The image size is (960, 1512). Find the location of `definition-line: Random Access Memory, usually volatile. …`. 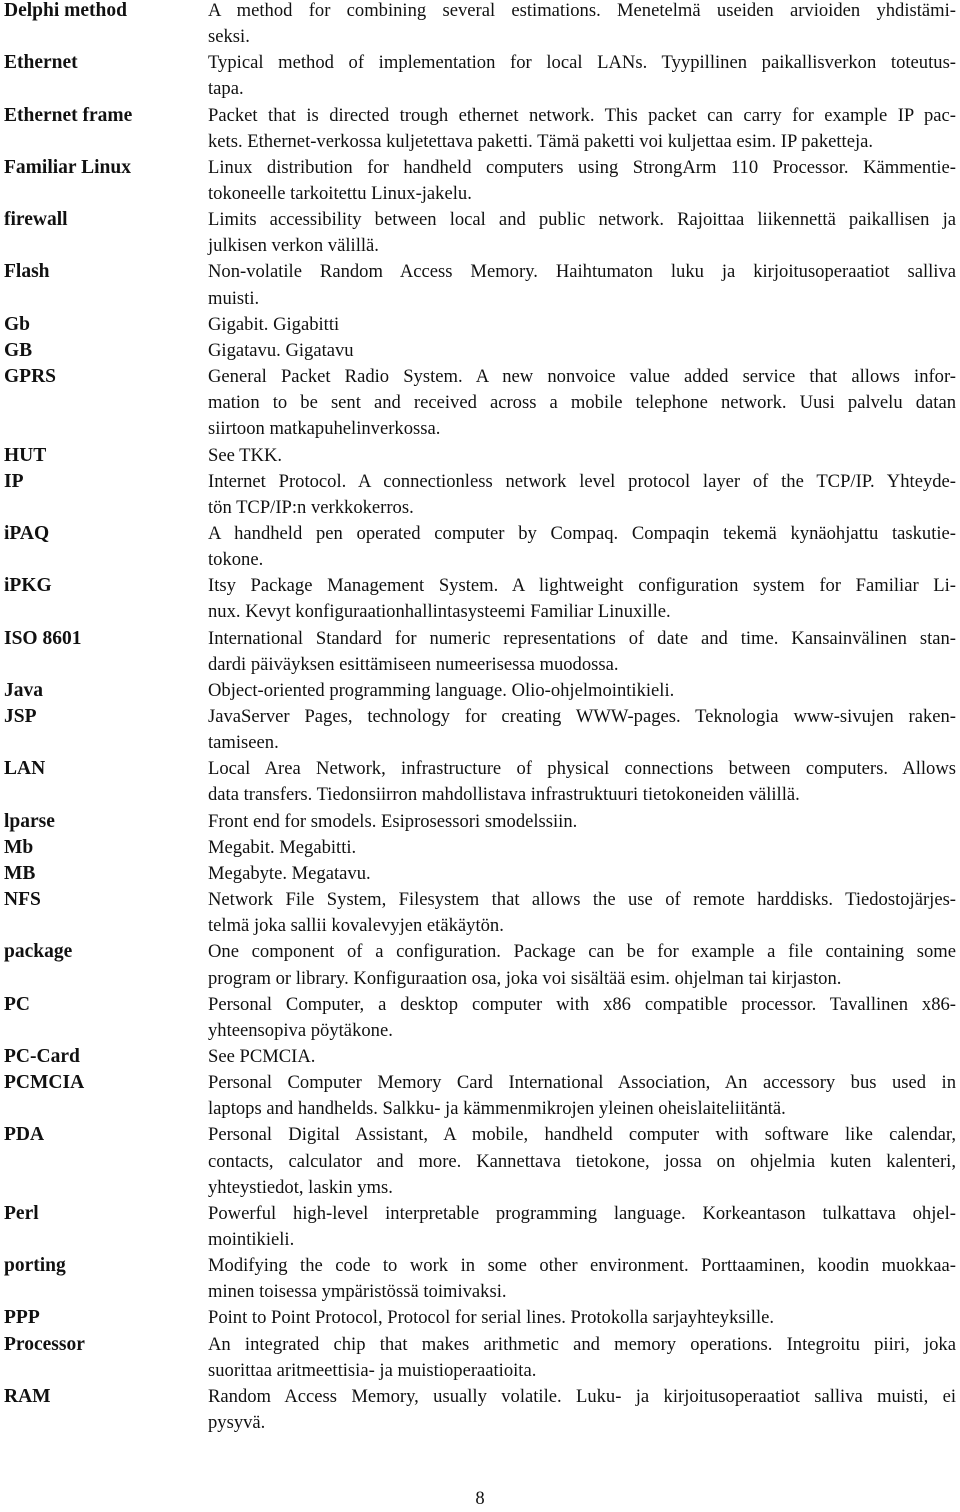

definition-line: Random Access Memory, usually volatile. … is located at coordinates (582, 1396).